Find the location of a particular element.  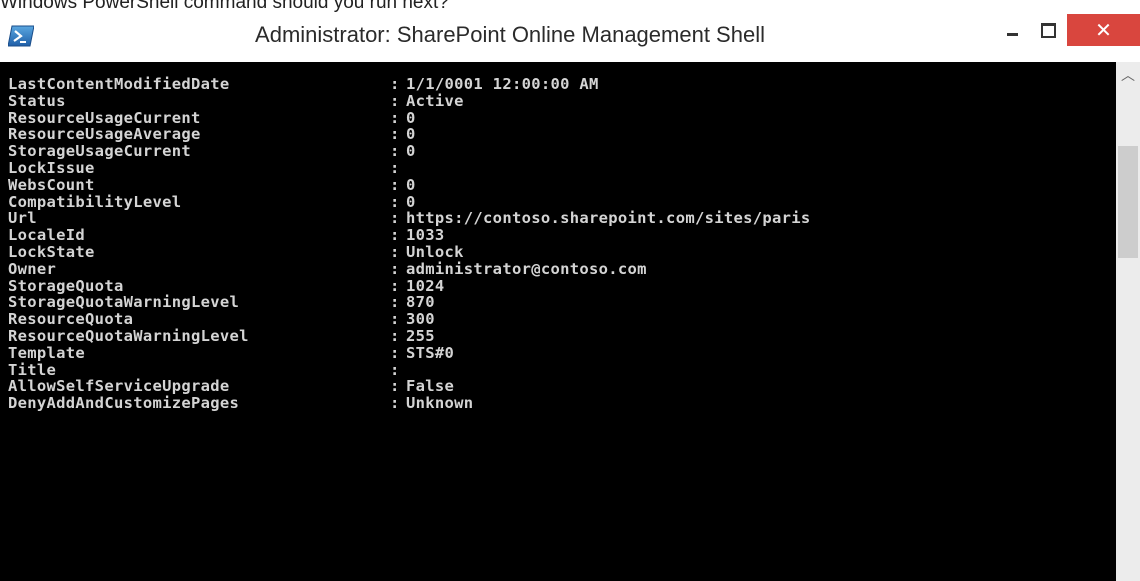

property-name: StorageQuotaWarningLevel is located at coordinates (124, 302).